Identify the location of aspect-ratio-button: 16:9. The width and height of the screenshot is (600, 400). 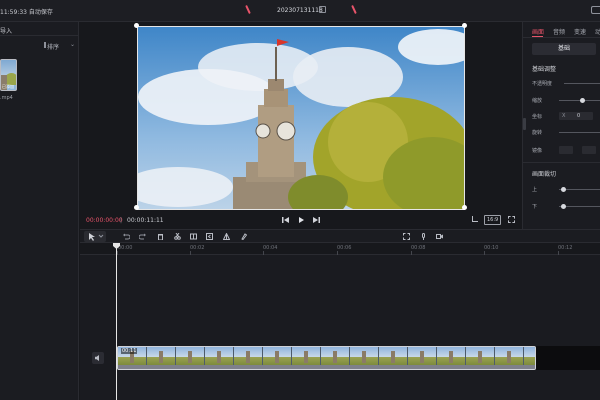
(493, 220).